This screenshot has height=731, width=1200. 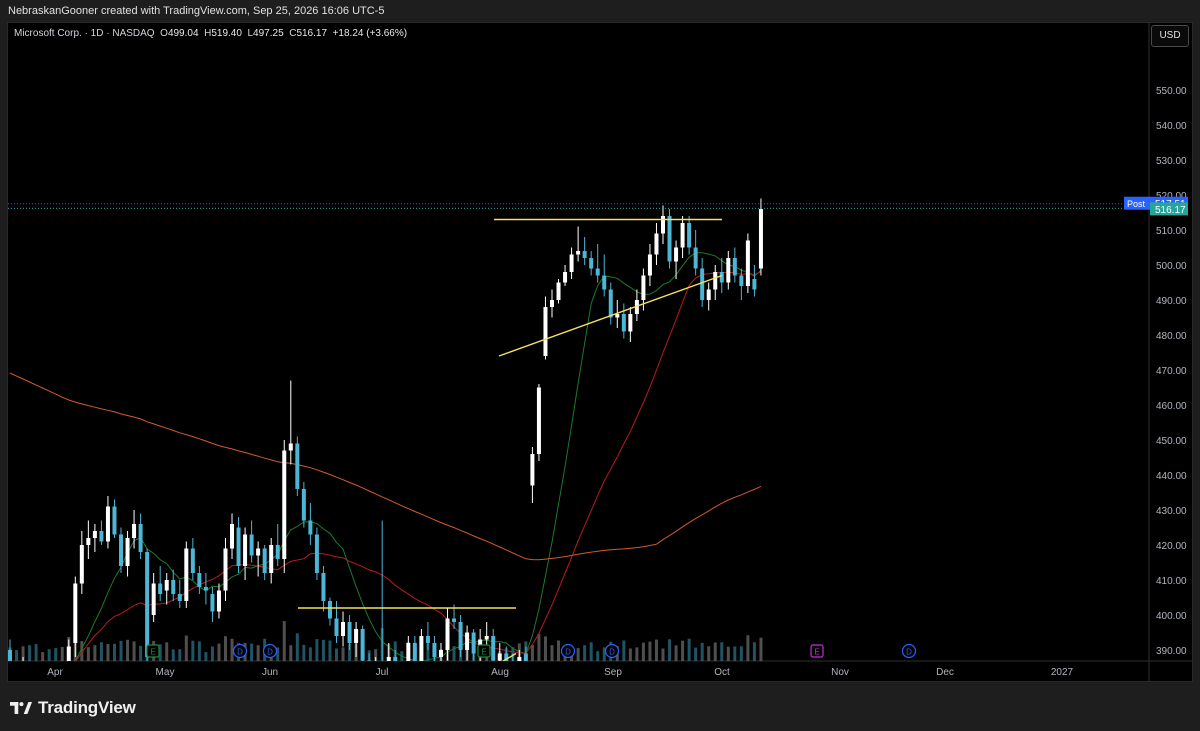 I want to click on price-tick-label: 530.00, so click(x=1171, y=161).